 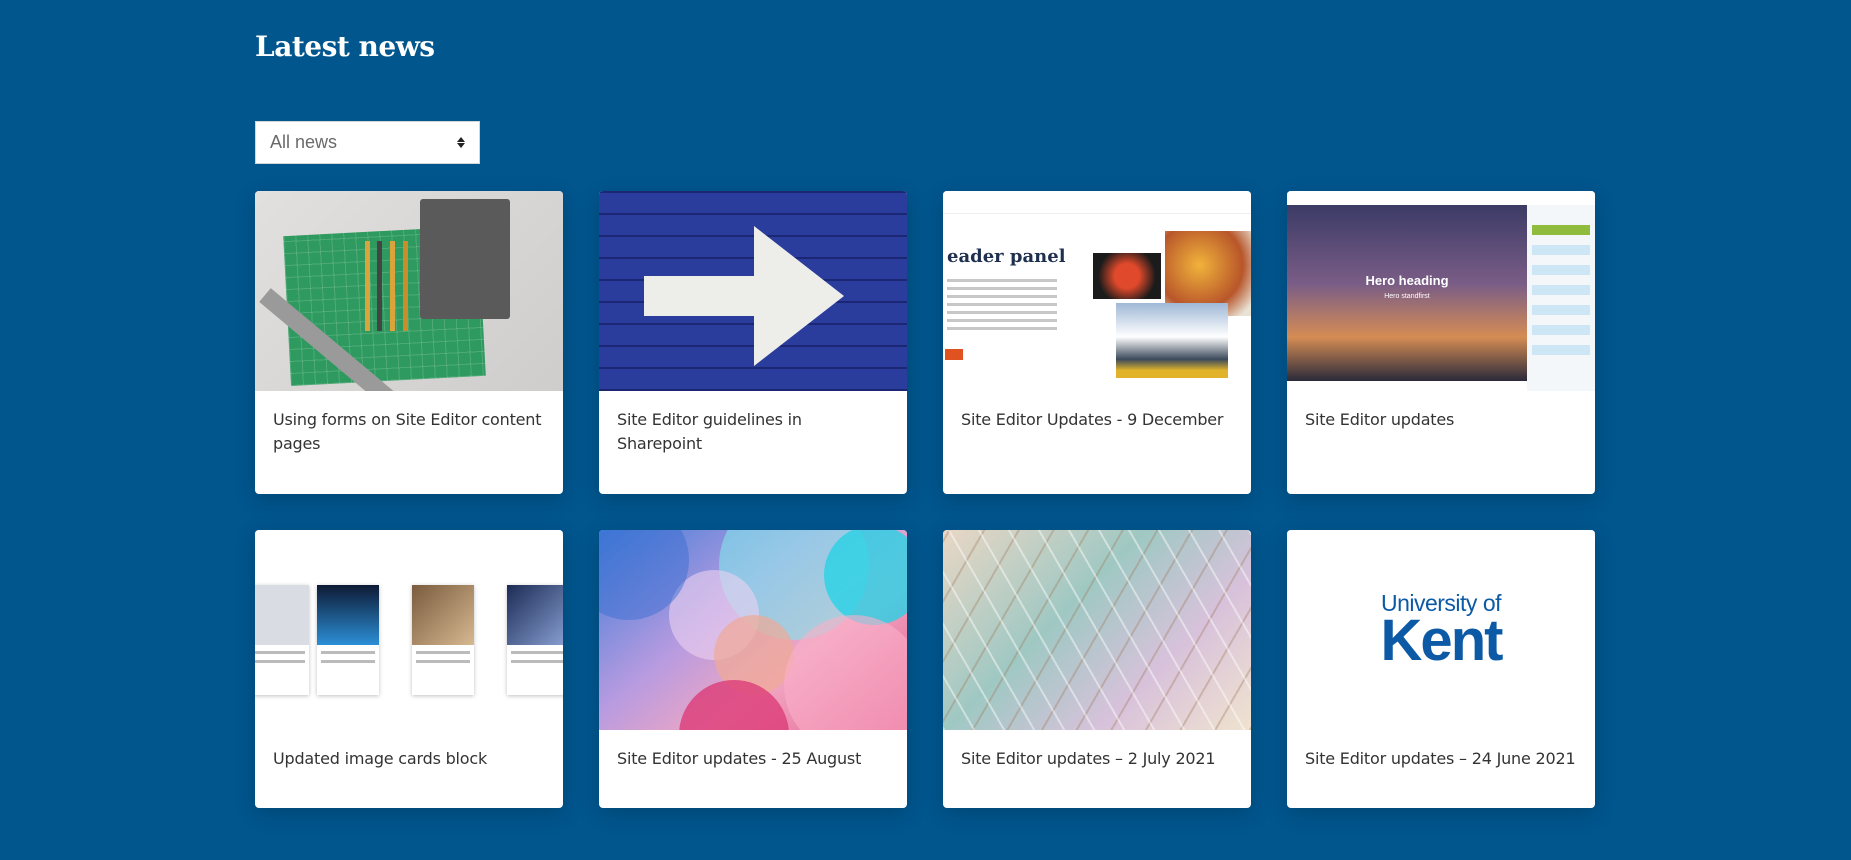 I want to click on news-filter-select: All news, so click(x=367, y=142).